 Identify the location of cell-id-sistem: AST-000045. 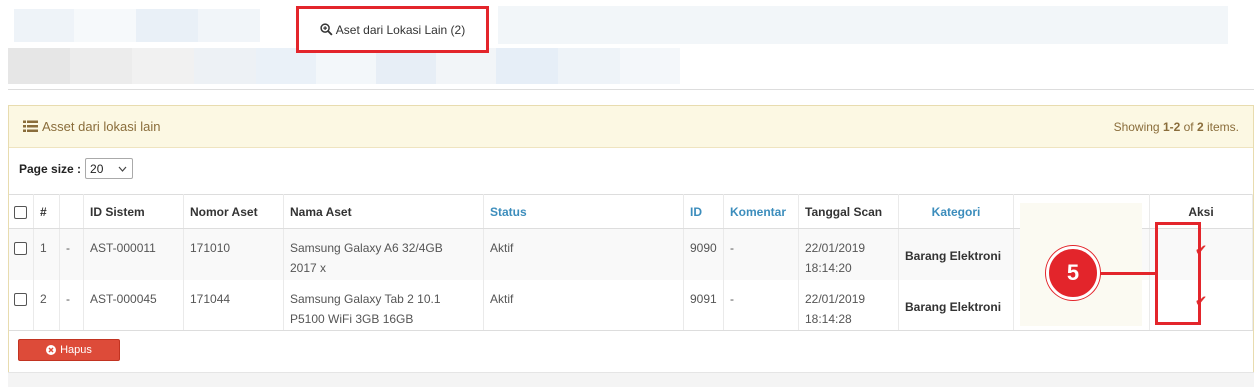
(133, 305).